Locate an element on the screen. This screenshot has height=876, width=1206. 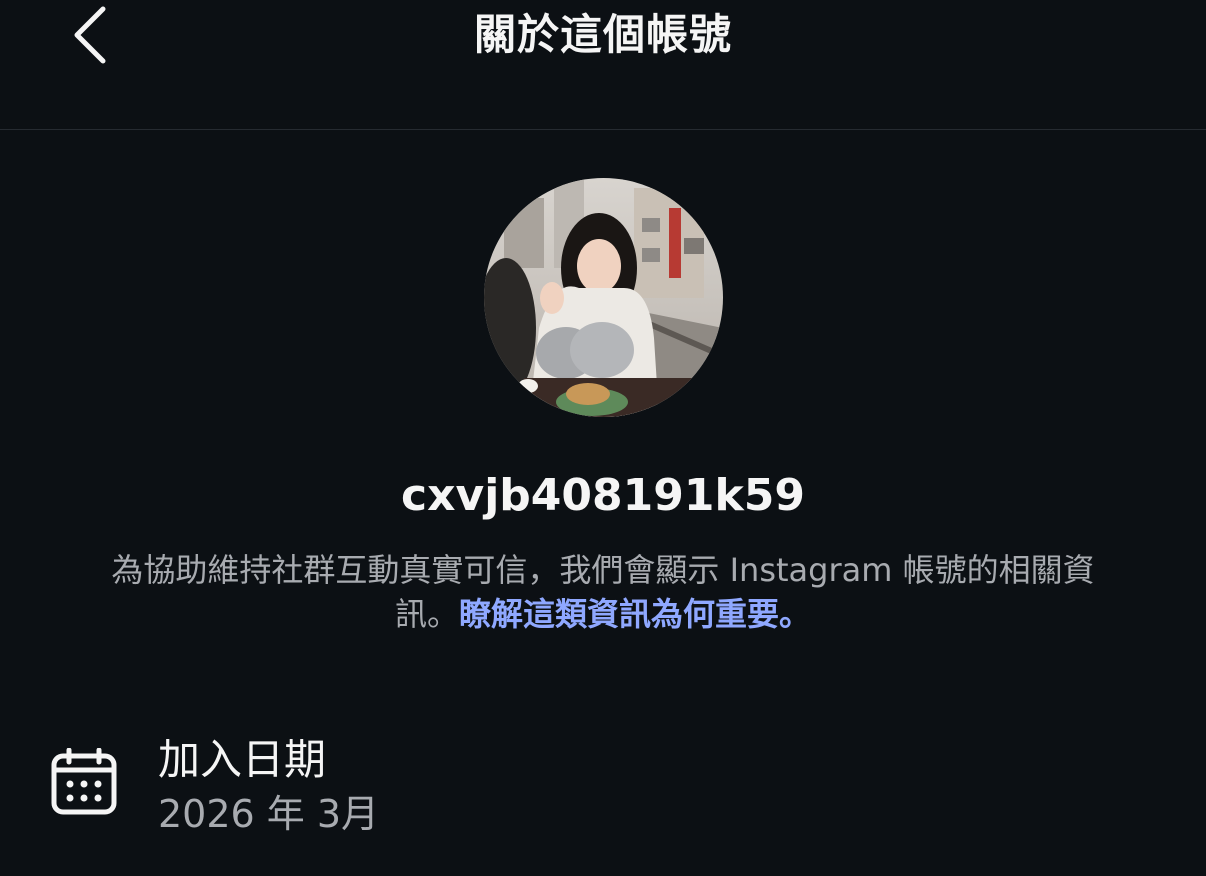
profile-photo is located at coordinates (603, 297).